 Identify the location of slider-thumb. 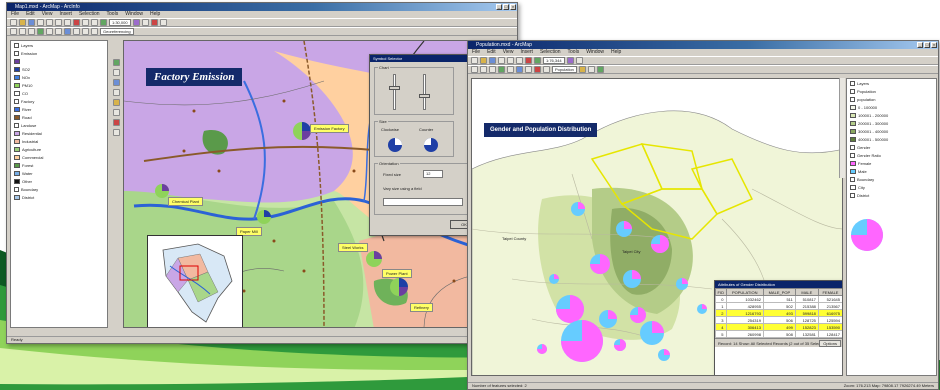
(424, 96).